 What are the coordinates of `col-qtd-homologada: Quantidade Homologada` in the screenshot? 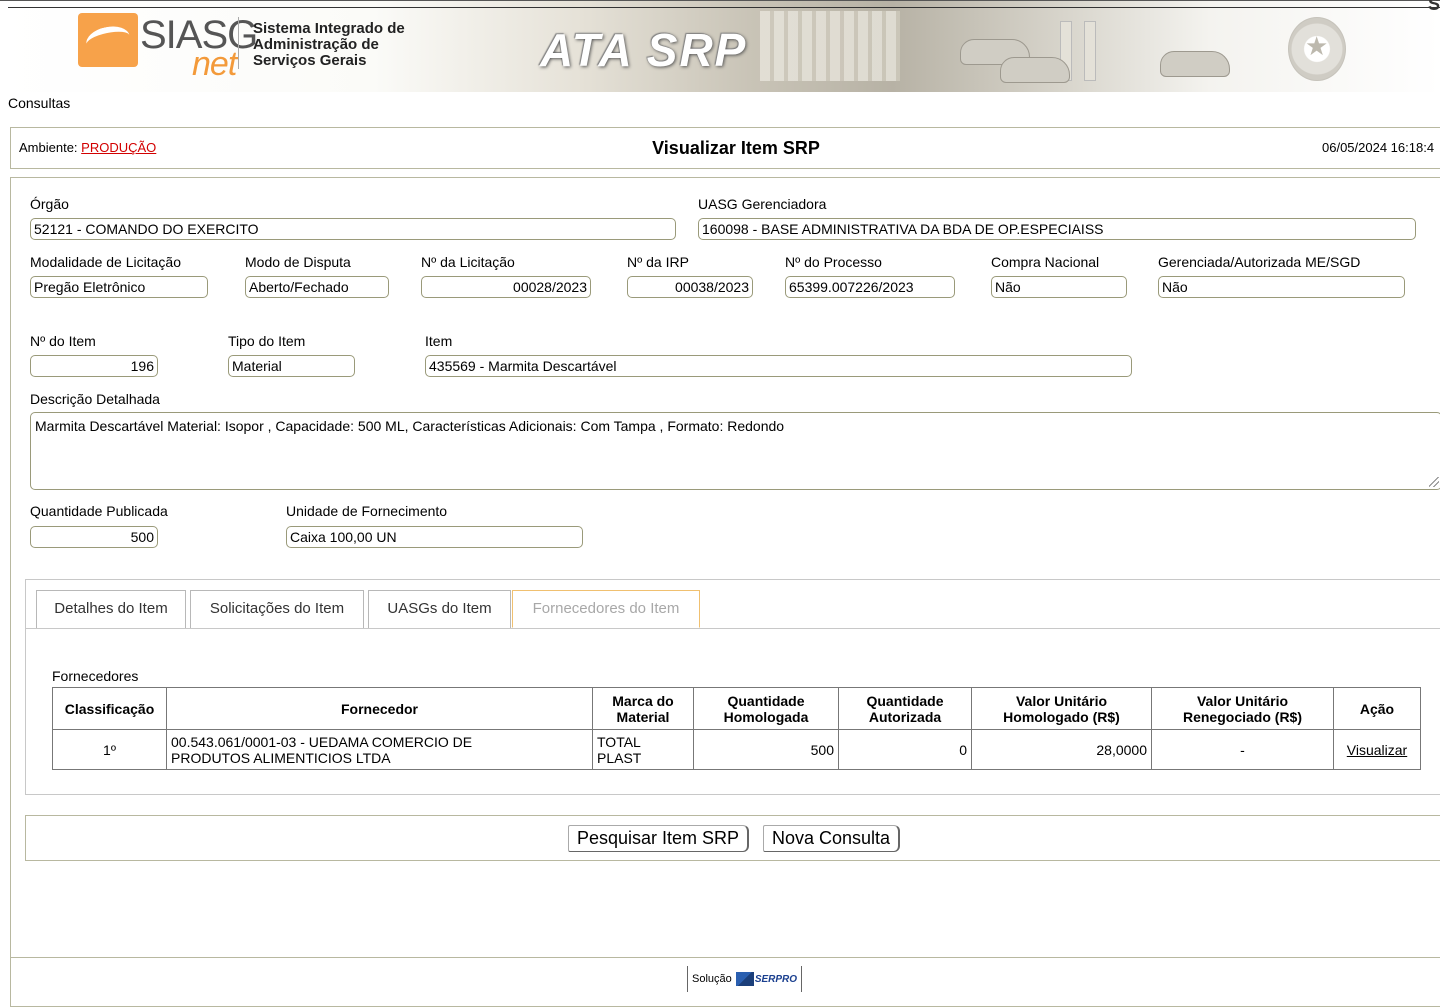 It's located at (766, 708).